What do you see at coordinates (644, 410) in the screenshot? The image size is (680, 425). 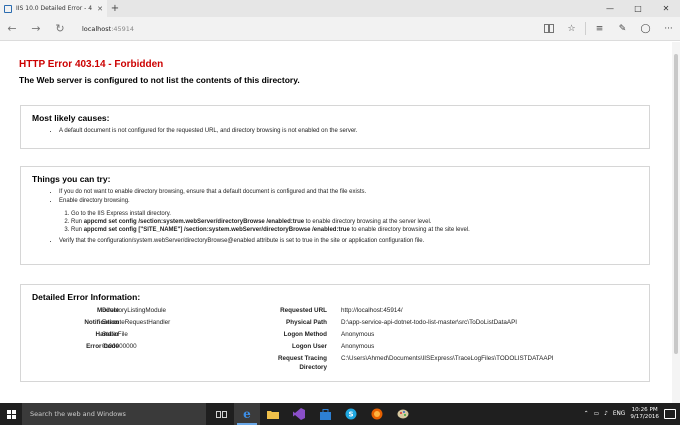 I see `clock-time: 10:26 PM` at bounding box center [644, 410].